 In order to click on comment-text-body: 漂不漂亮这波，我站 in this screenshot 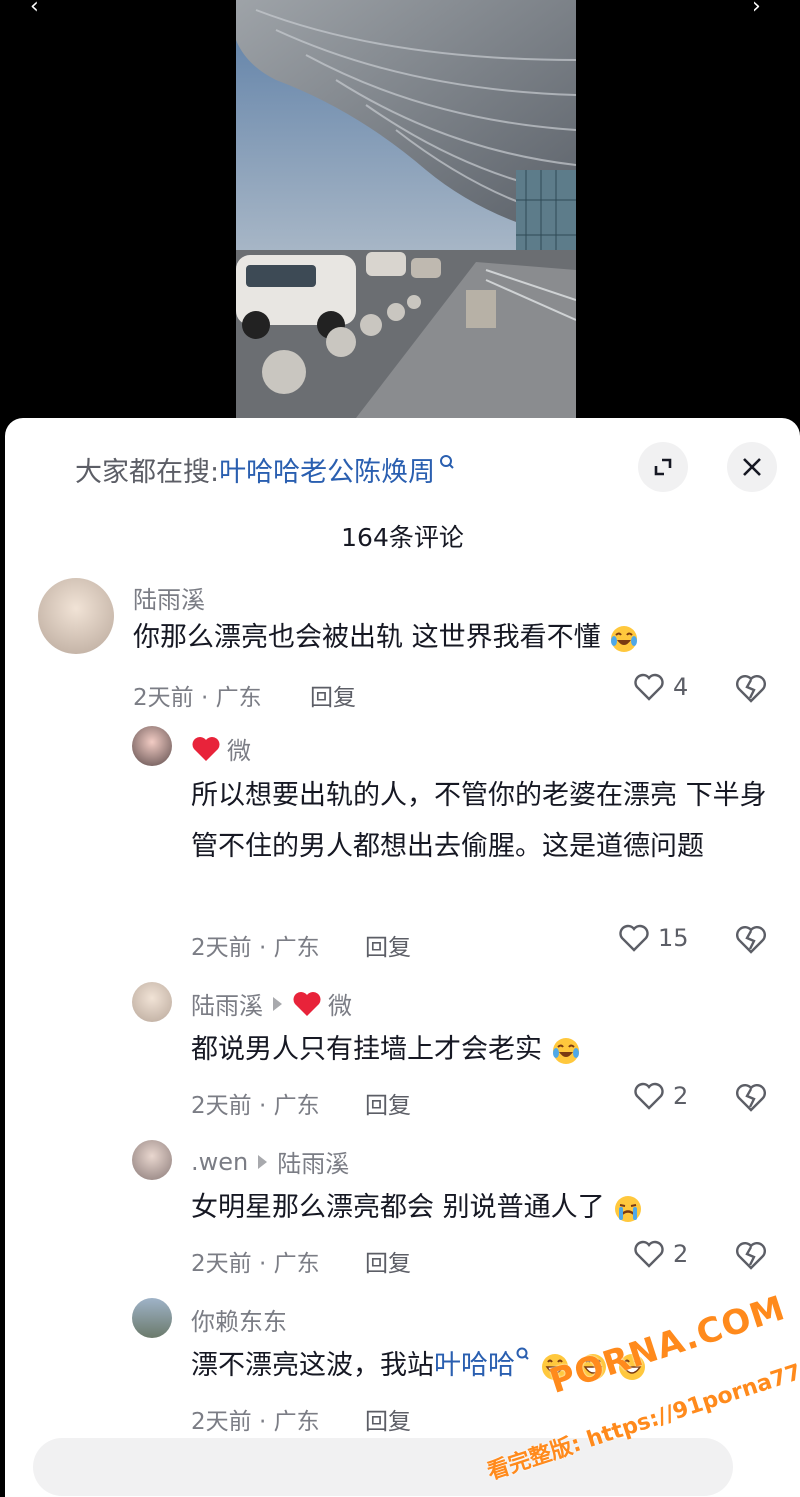, I will do `click(312, 1365)`.